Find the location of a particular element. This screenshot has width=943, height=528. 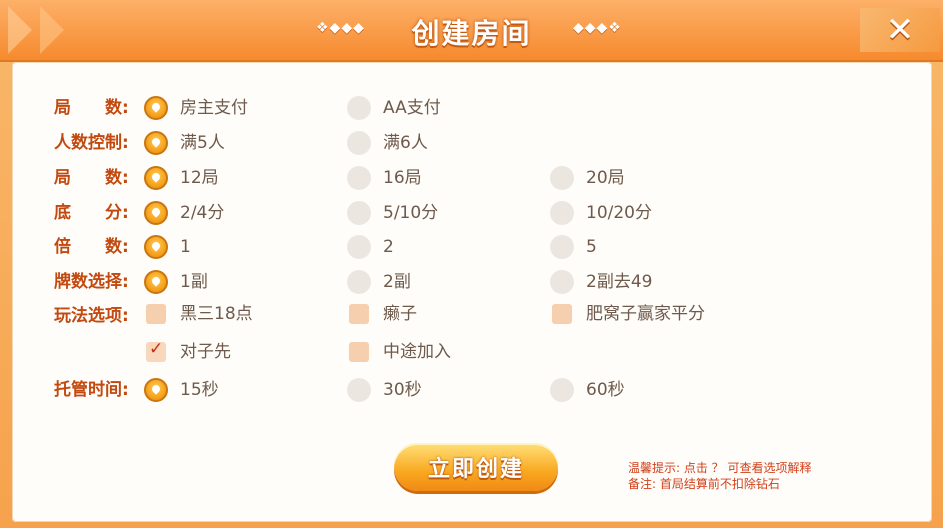

option-label: 20局 is located at coordinates (605, 178).